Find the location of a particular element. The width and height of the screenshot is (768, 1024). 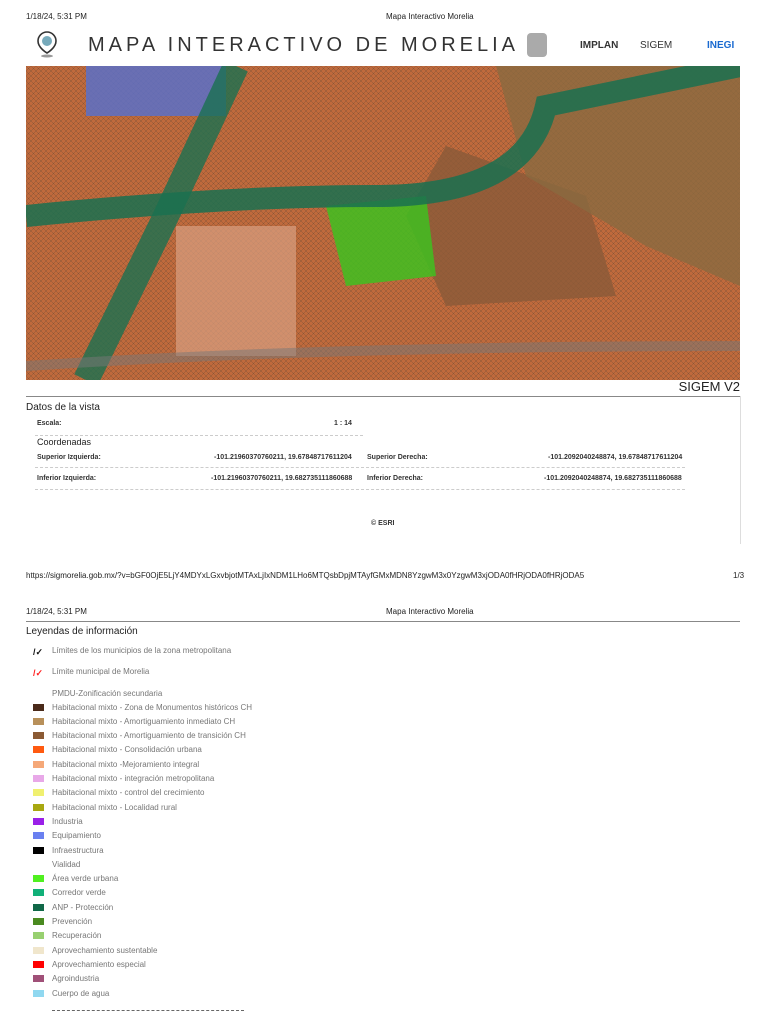

inegi-logo: INEGI is located at coordinates (721, 45).